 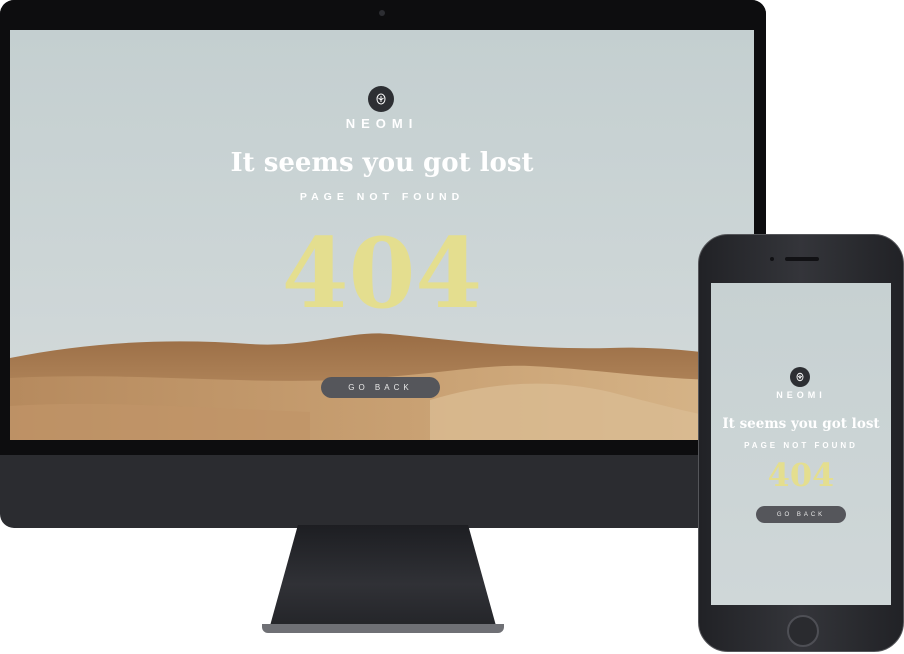 I want to click on camera-icon, so click(x=382, y=13).